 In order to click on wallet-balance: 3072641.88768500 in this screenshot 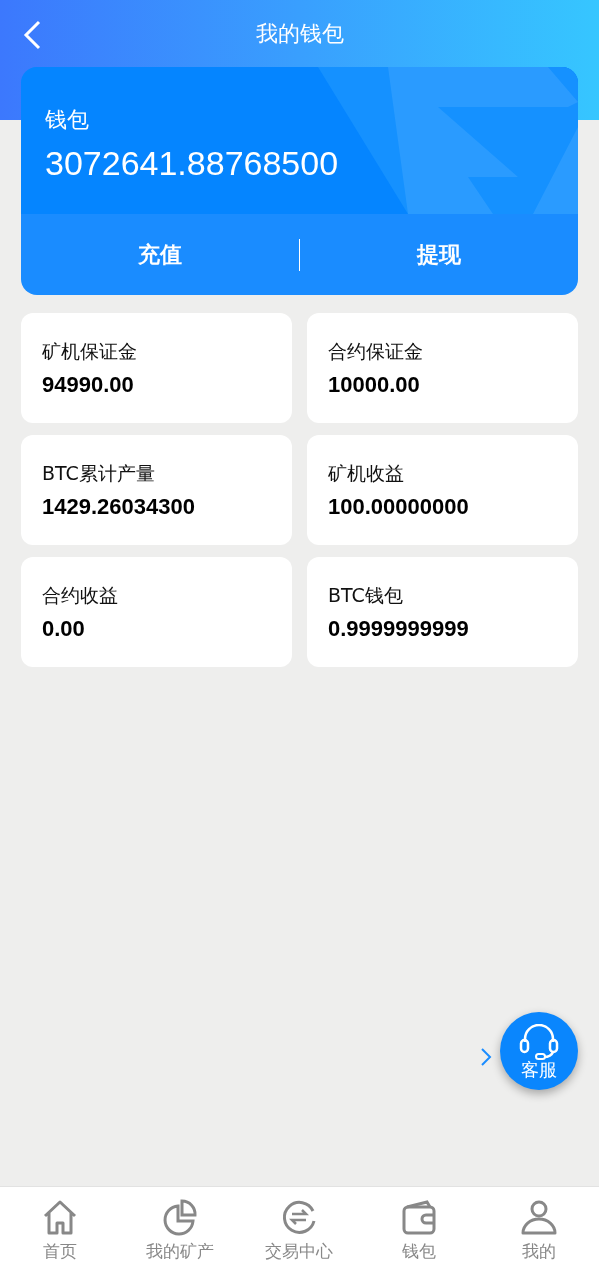, I will do `click(192, 163)`.